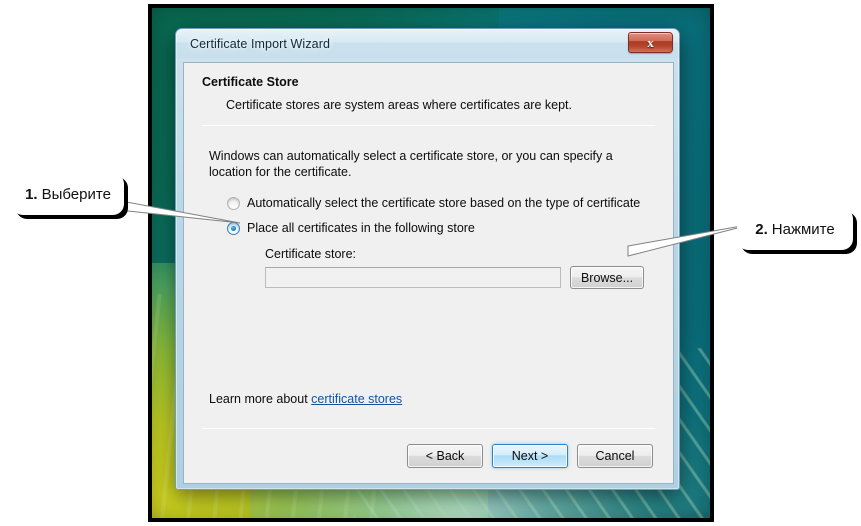 The height and width of the screenshot is (526, 861). I want to click on callout-1: 1. Выберите, so click(68, 194).